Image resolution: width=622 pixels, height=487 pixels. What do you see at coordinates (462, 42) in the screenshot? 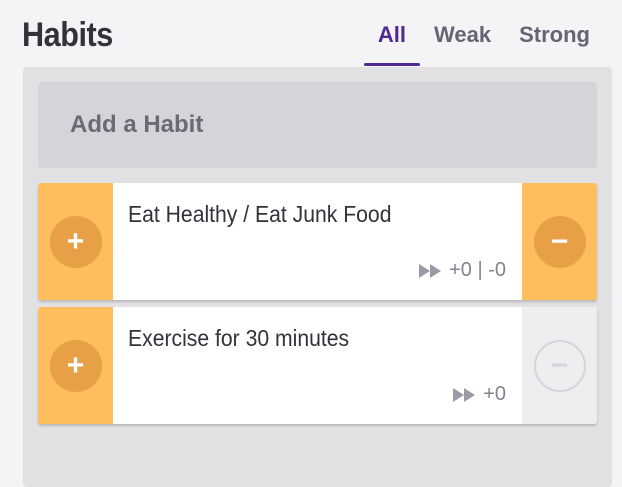
I see `tab-weak: Weak` at bounding box center [462, 42].